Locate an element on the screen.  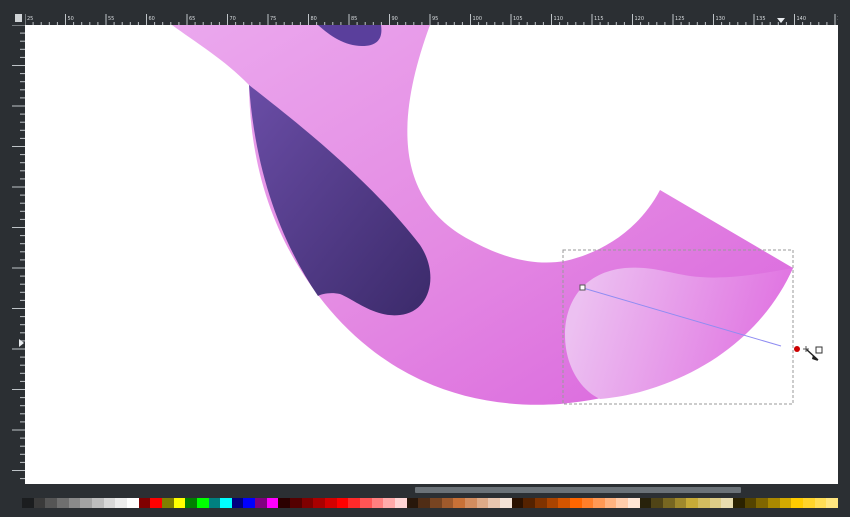
horizontal-scrollbar-thumb is located at coordinates (578, 490).